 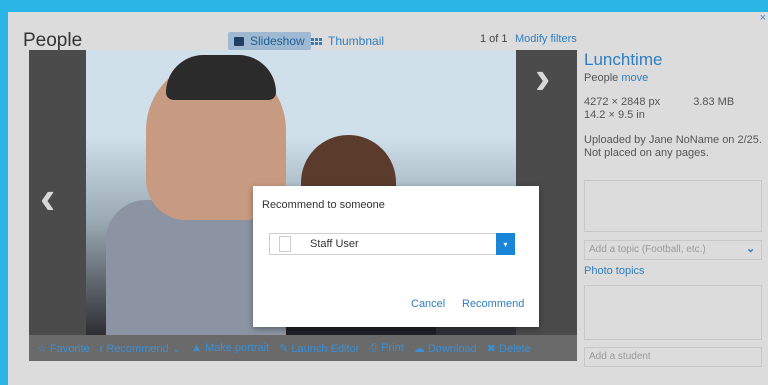 I want to click on file-size: 3.83 MB, so click(x=714, y=102).